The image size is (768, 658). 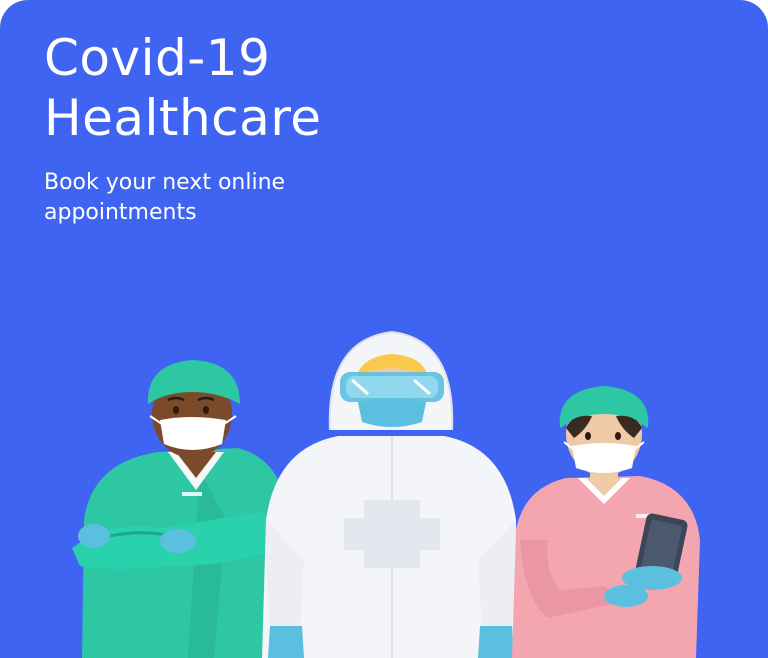 I want to click on subtitle-line: Book your next online, so click(x=165, y=182).